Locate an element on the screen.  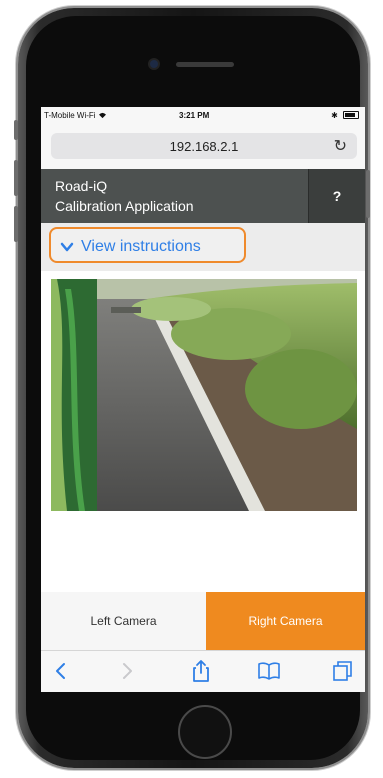
share-icon is located at coordinates (201, 671).